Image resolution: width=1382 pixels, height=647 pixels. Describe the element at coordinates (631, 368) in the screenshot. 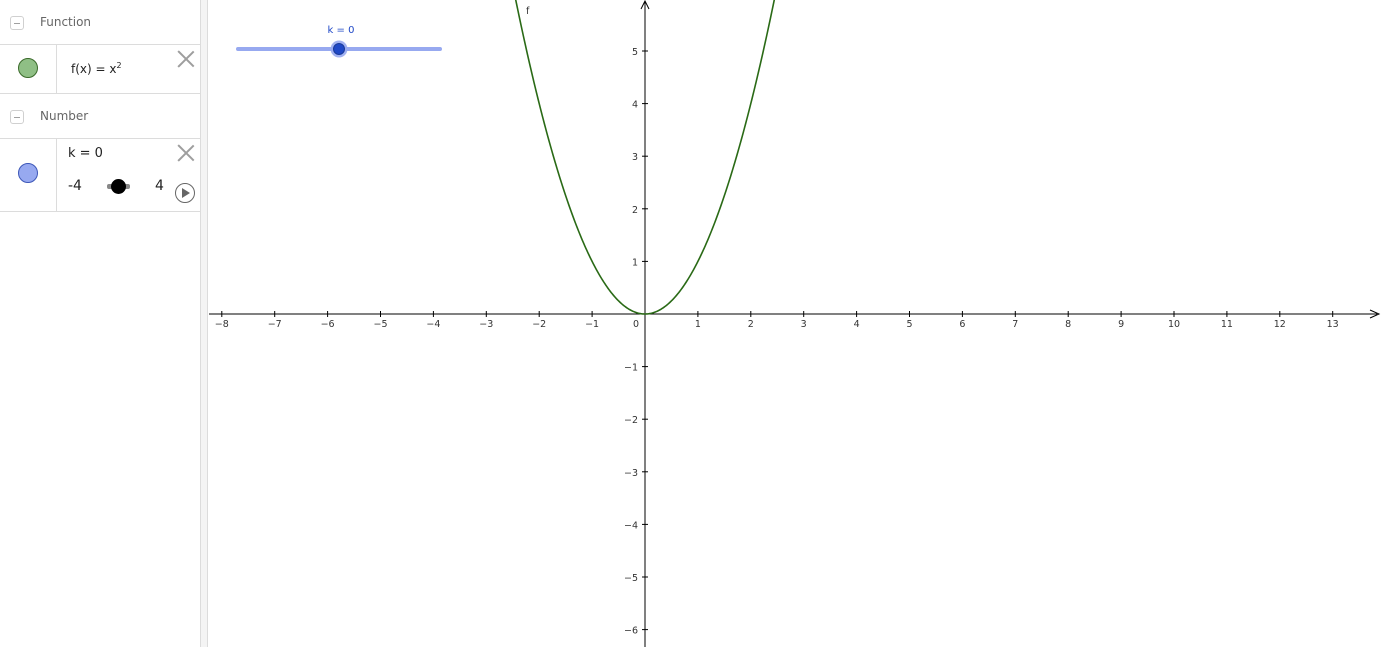

I see `y-tick-label: −1` at that location.